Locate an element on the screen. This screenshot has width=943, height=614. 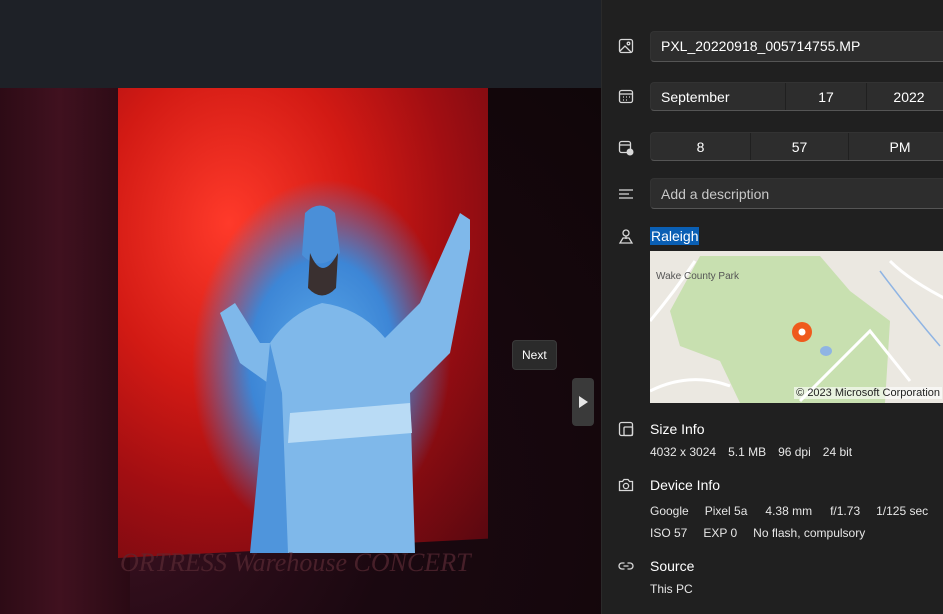
month-segment: September is located at coordinates (718, 96).